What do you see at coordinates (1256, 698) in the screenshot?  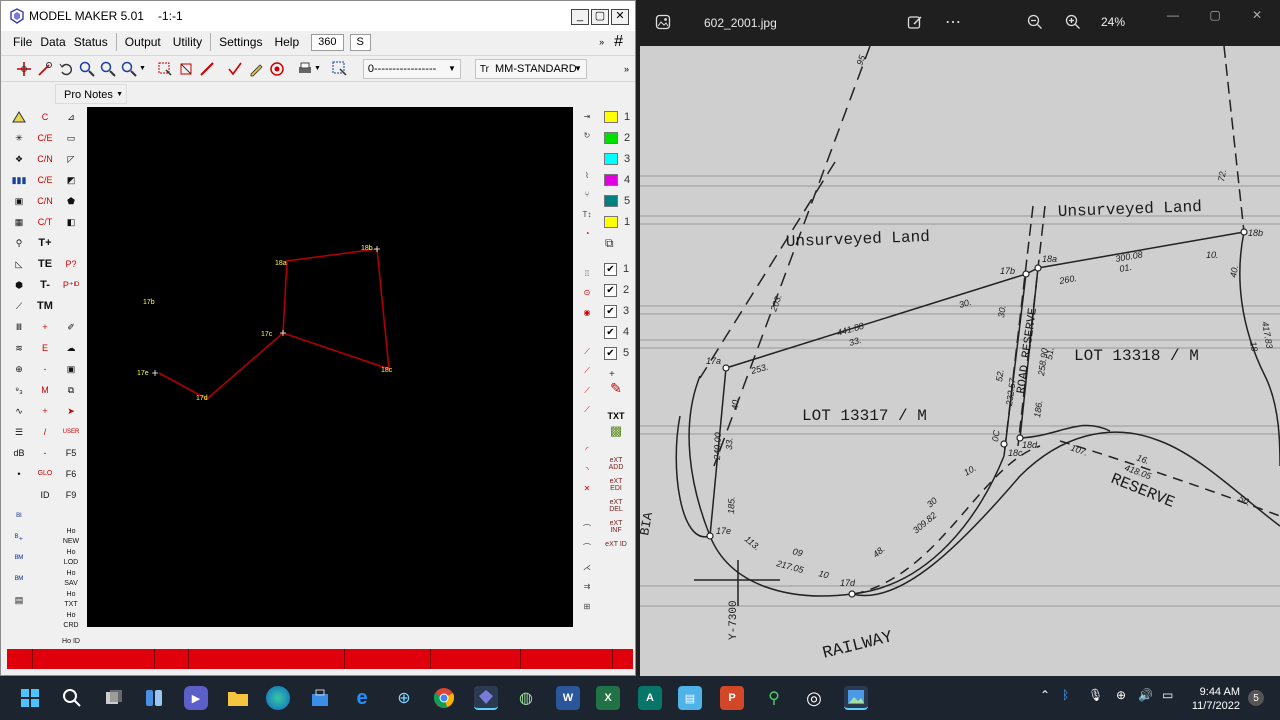 I see `notification-badge: 5` at bounding box center [1256, 698].